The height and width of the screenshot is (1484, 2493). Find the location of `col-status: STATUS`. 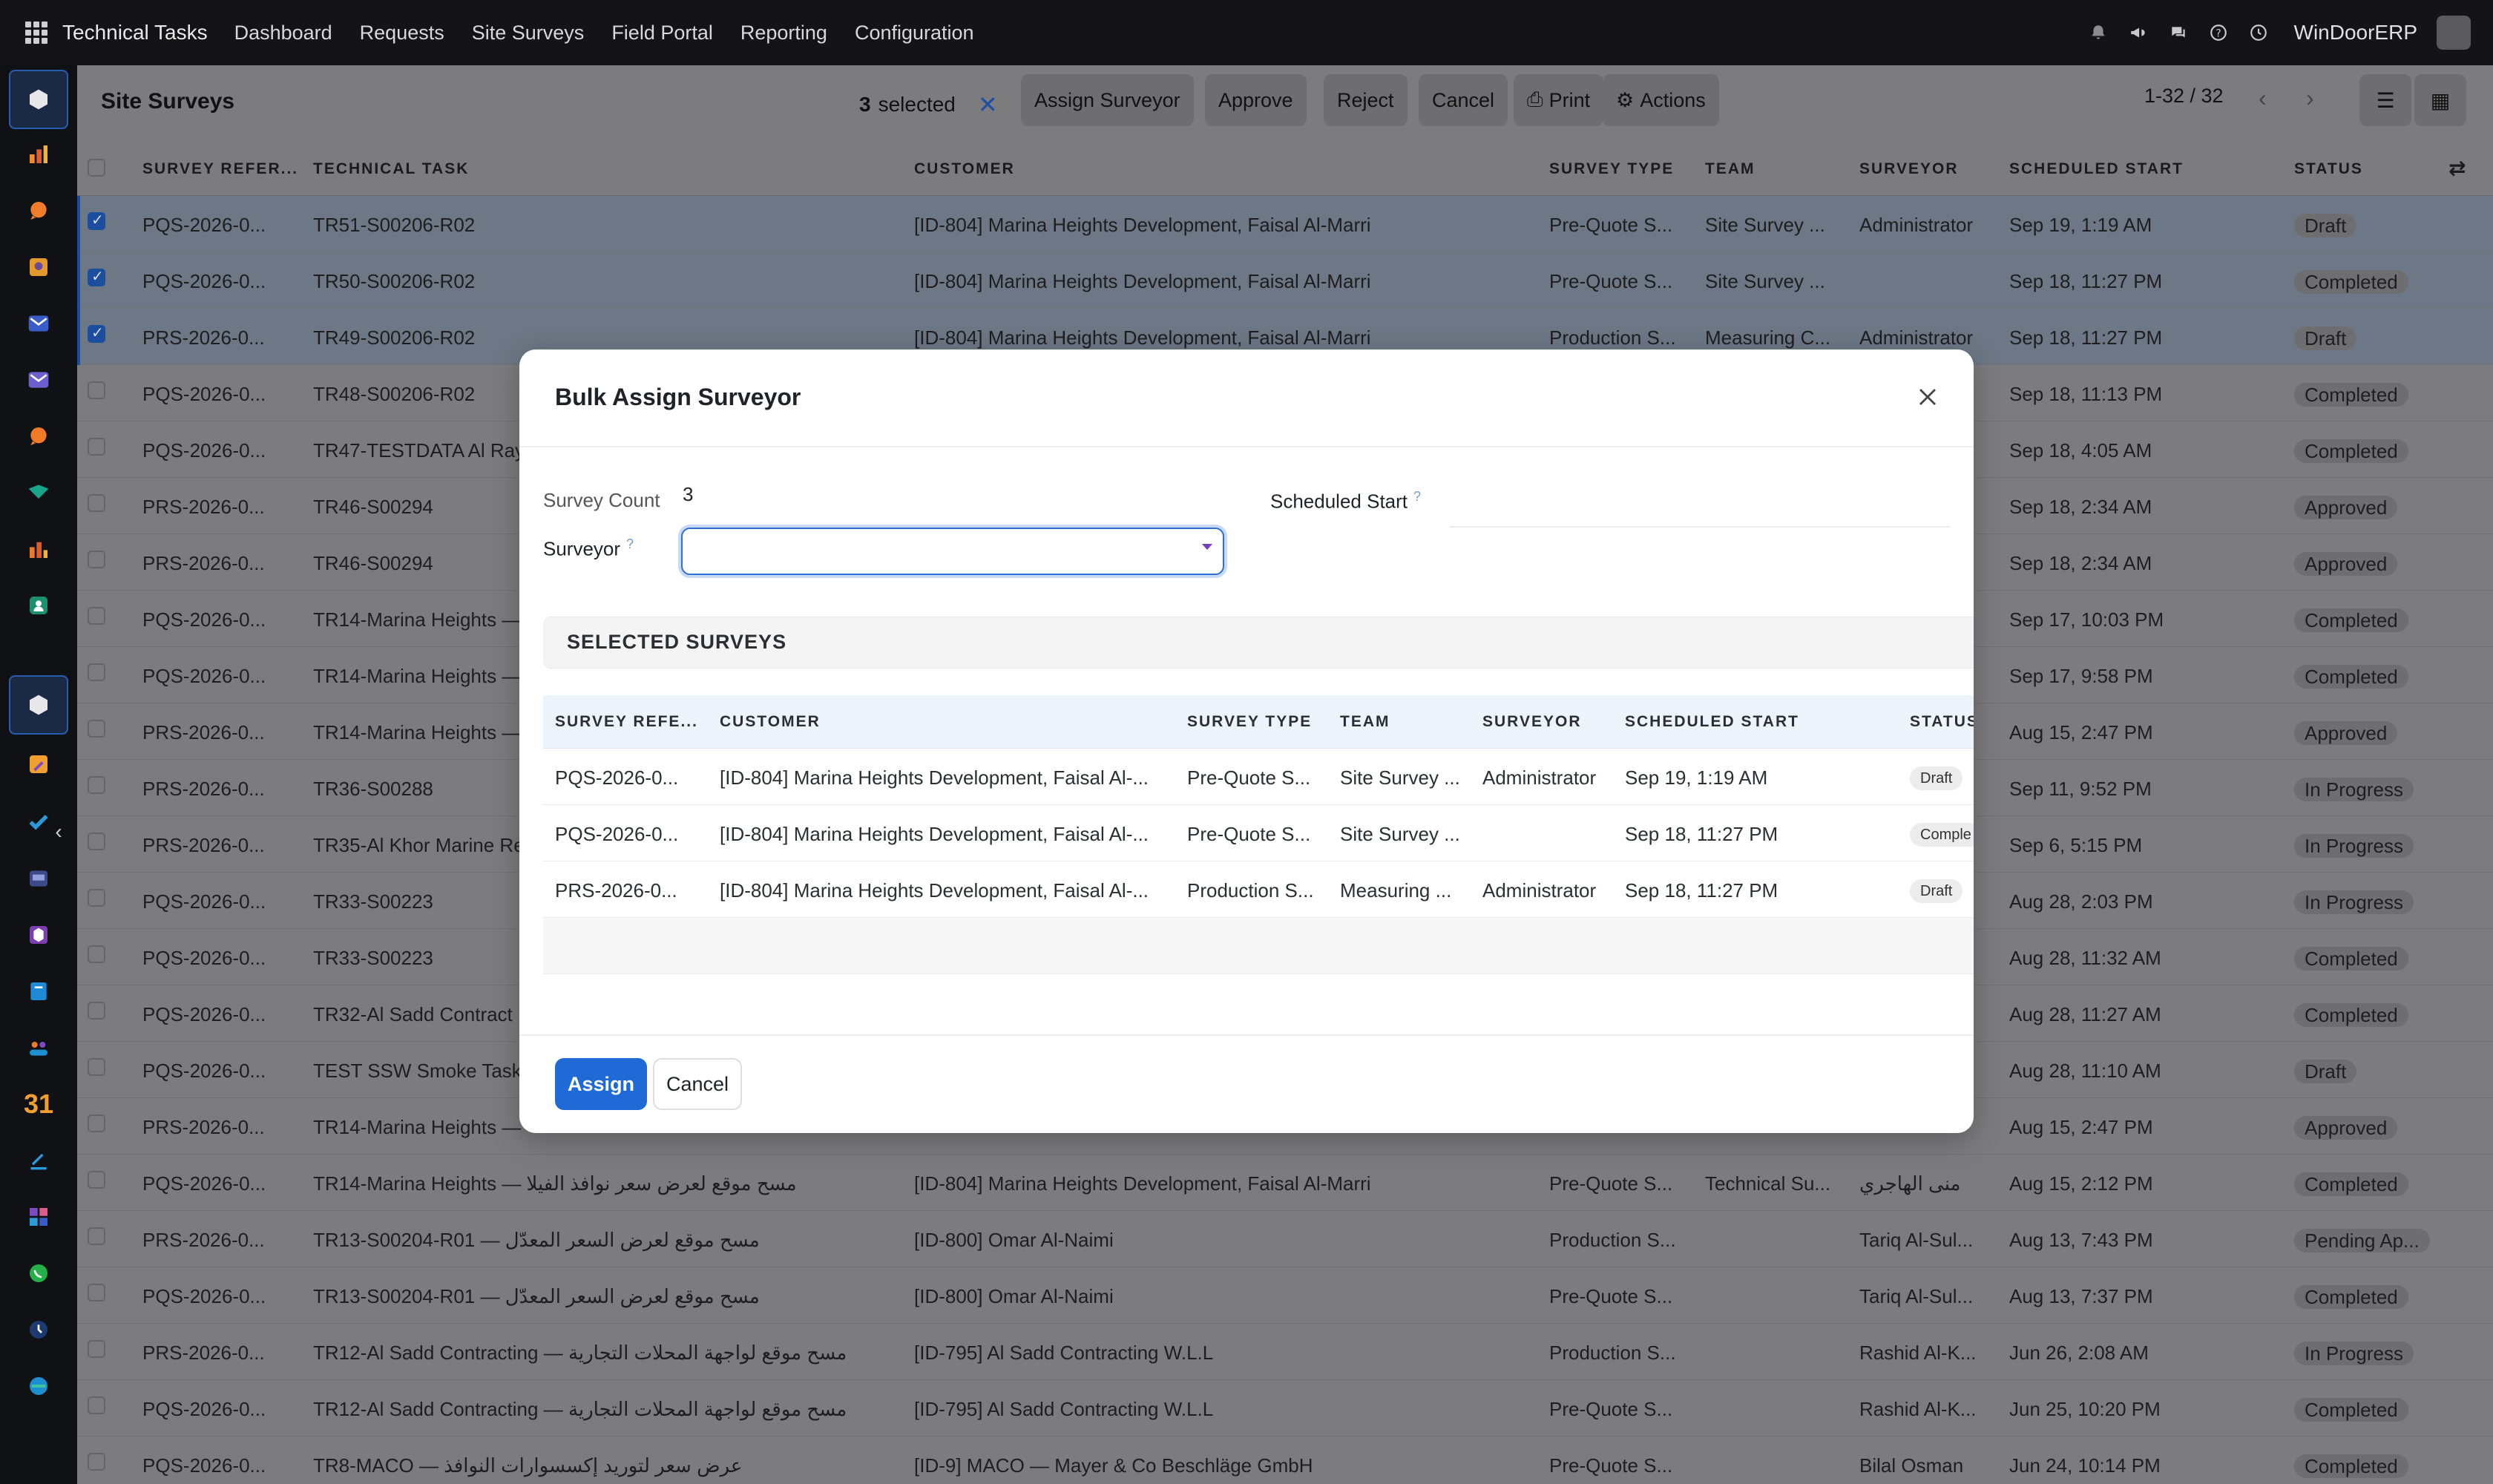

col-status: STATUS is located at coordinates (2328, 169).